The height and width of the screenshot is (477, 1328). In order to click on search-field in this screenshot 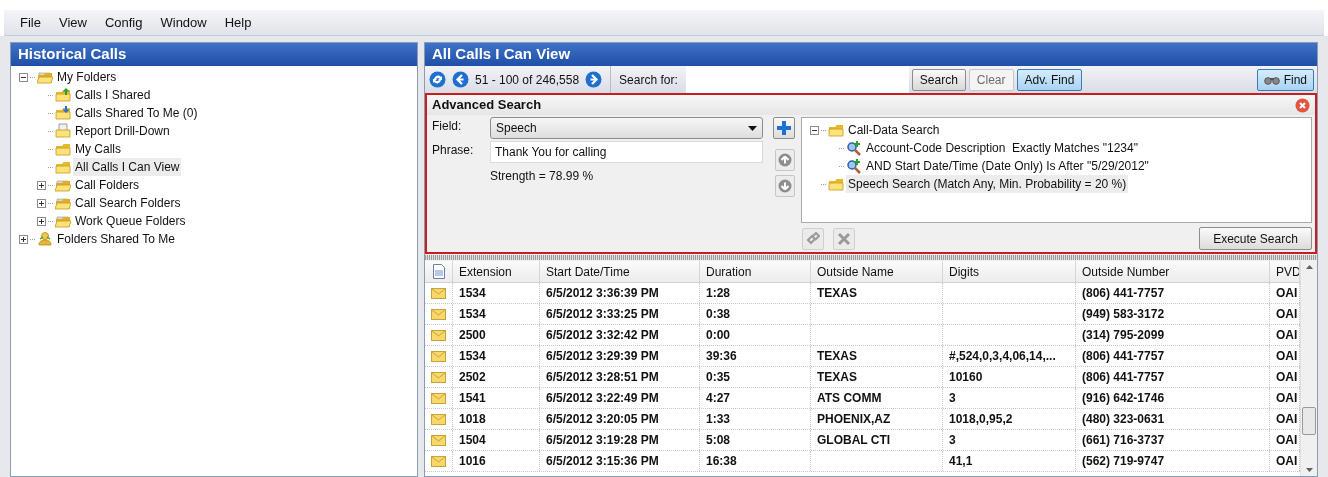, I will do `click(797, 79)`.